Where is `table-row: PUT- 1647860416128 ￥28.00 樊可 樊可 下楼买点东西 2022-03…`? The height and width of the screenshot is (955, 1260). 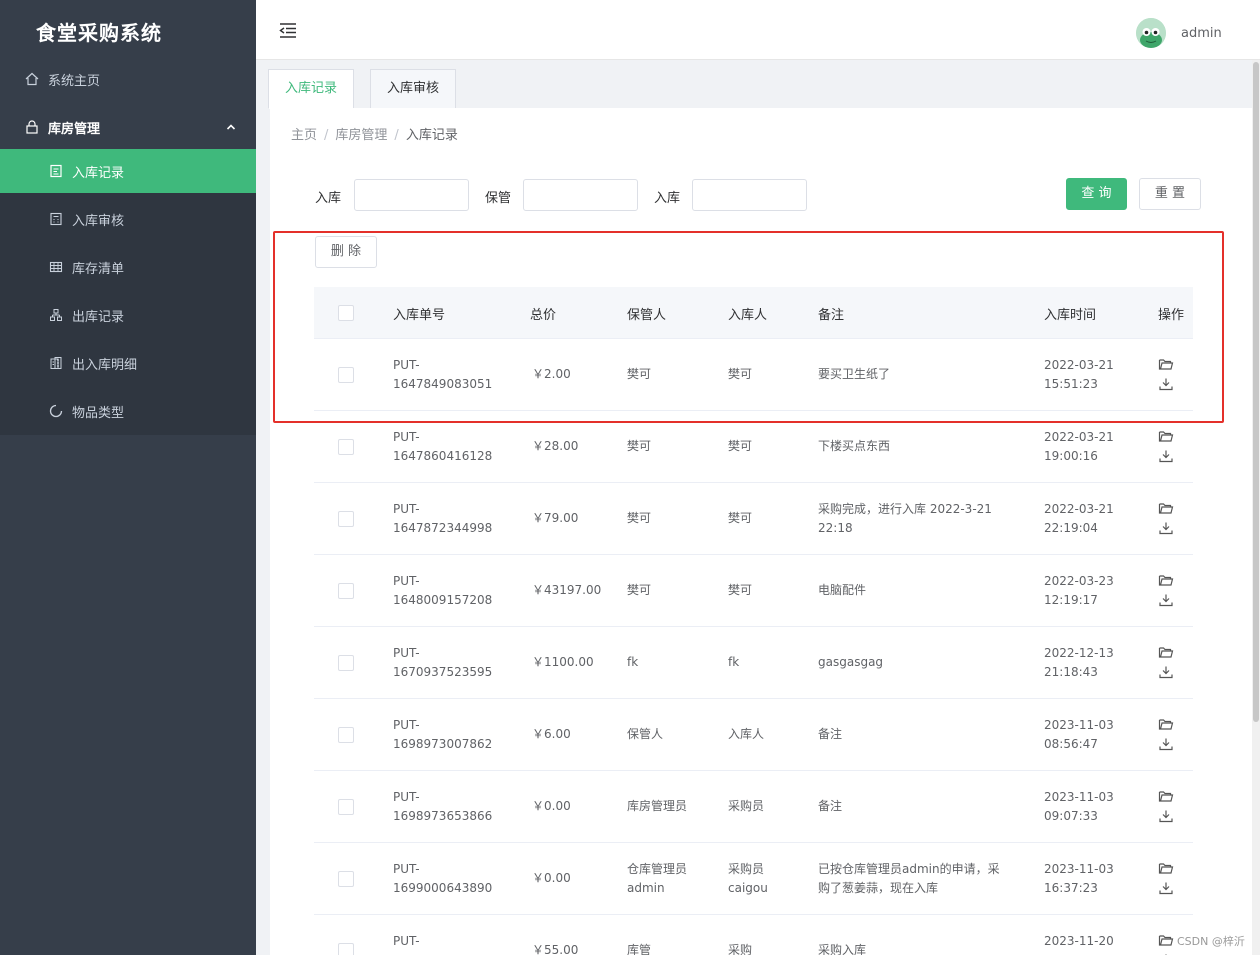
table-row: PUT- 1647860416128 ￥28.00 樊可 樊可 下楼买点东西 2022-03… is located at coordinates (753, 447).